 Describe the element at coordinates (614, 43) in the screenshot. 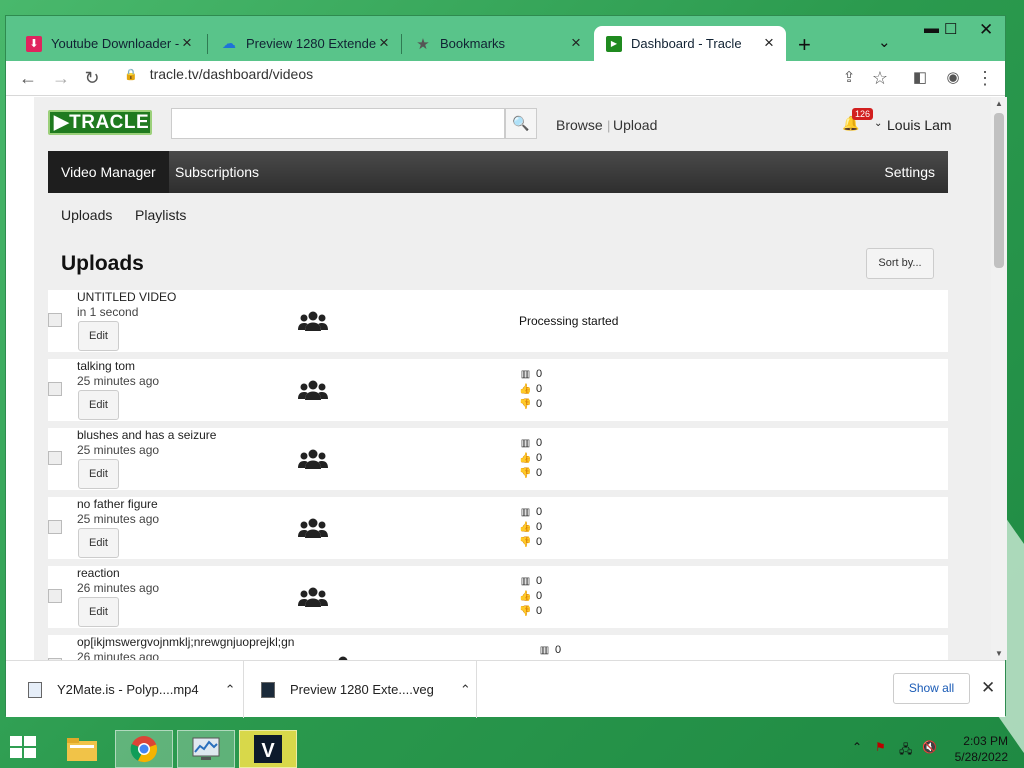

I see `play-icon: ▶` at that location.